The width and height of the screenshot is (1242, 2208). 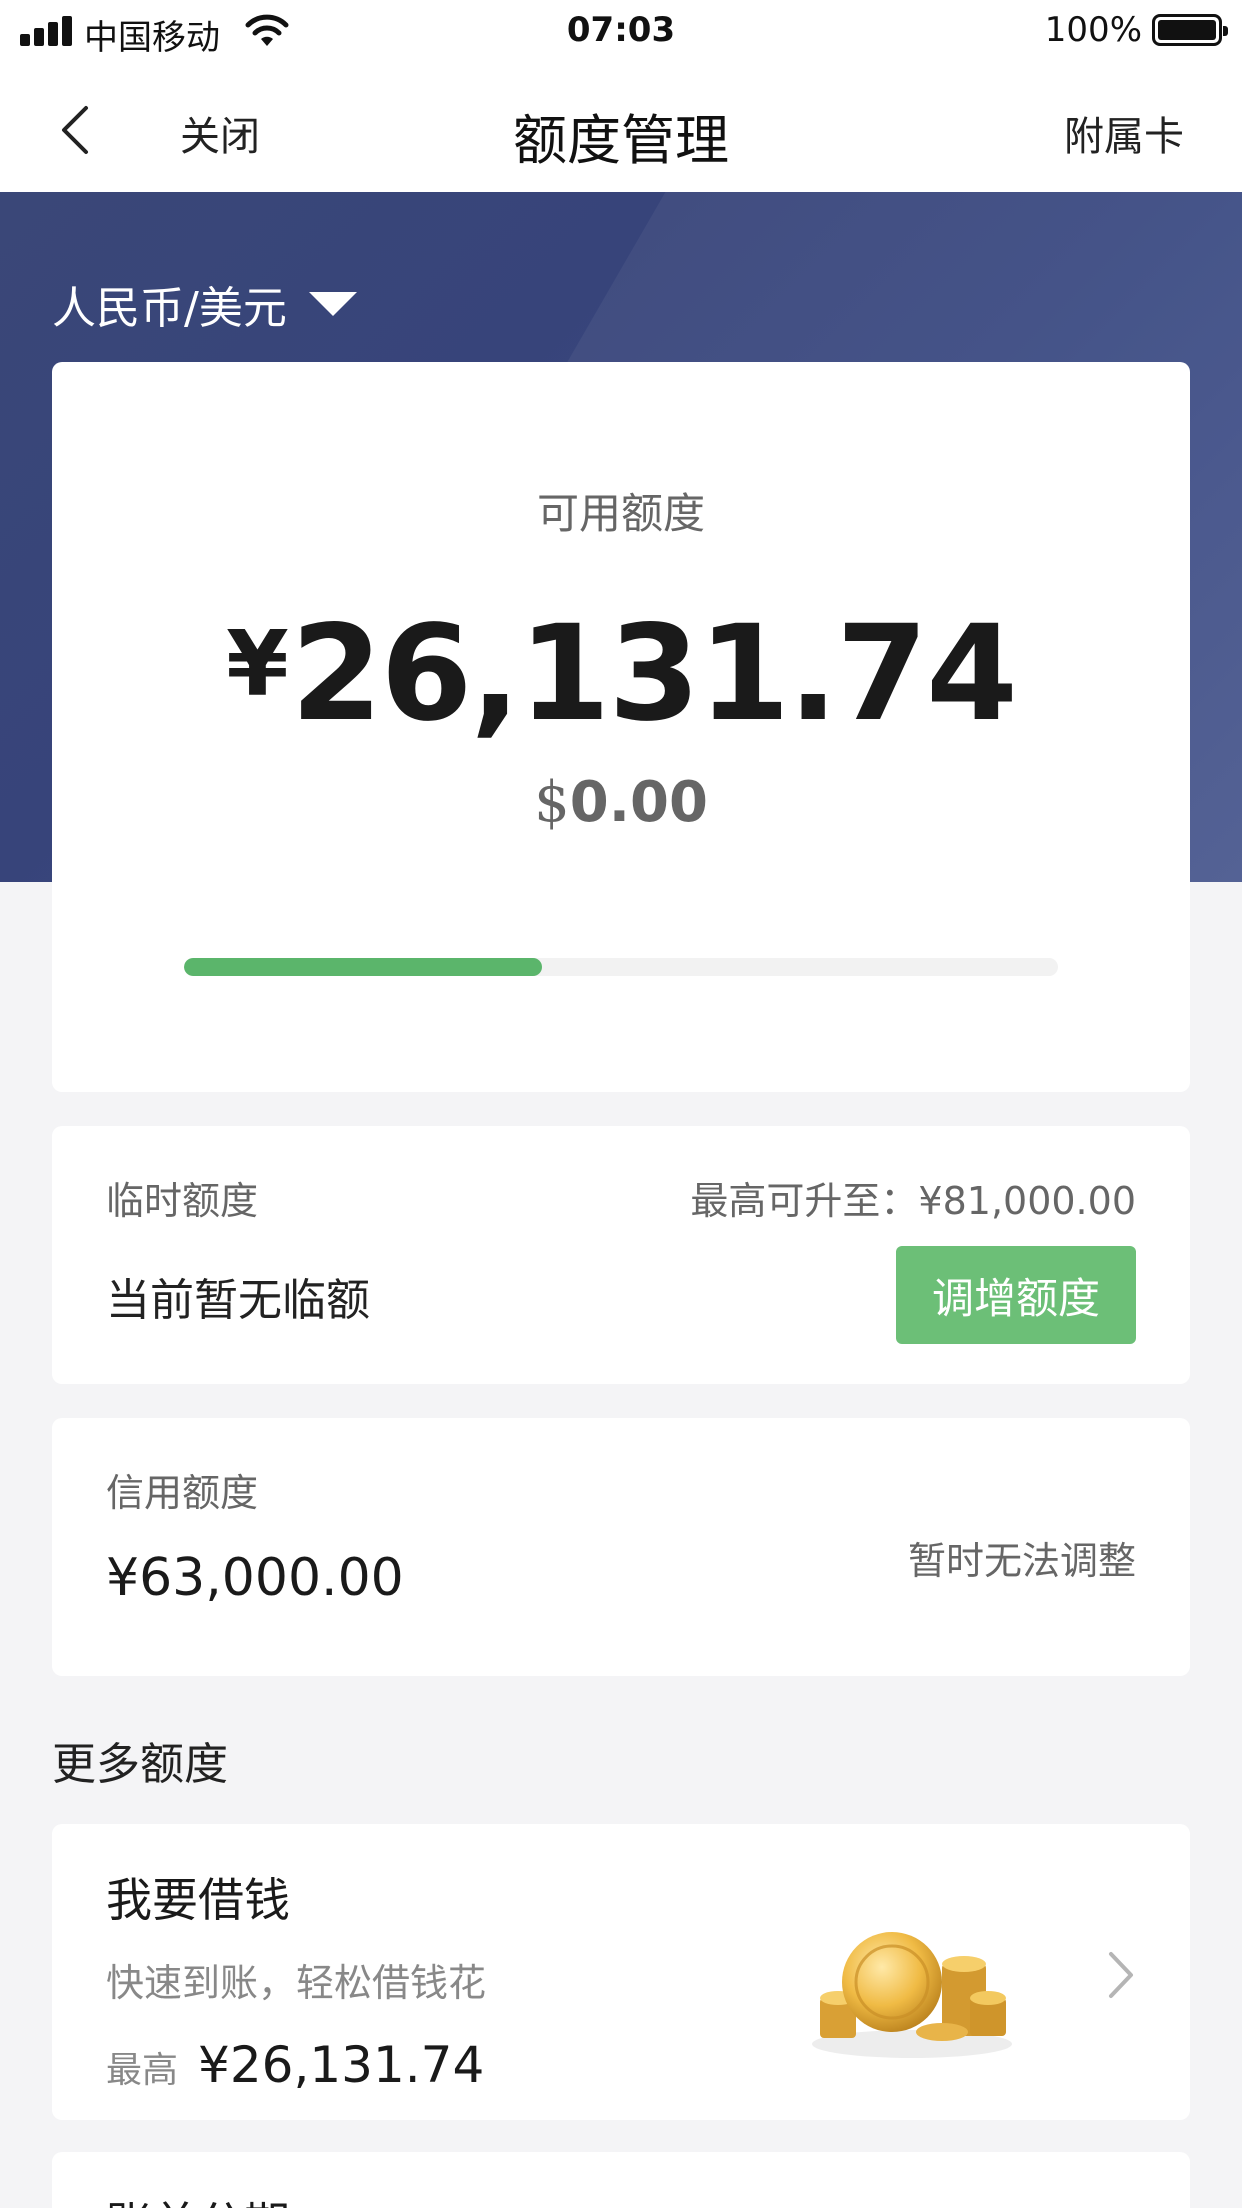 I want to click on borrow-money-subtitle: 快速到账，轻松借钱花, so click(x=296, y=1983).